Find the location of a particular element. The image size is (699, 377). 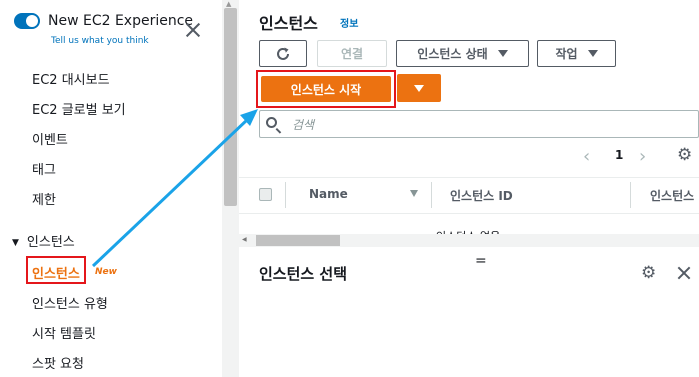

page-title: 인스턴스 is located at coordinates (288, 23).